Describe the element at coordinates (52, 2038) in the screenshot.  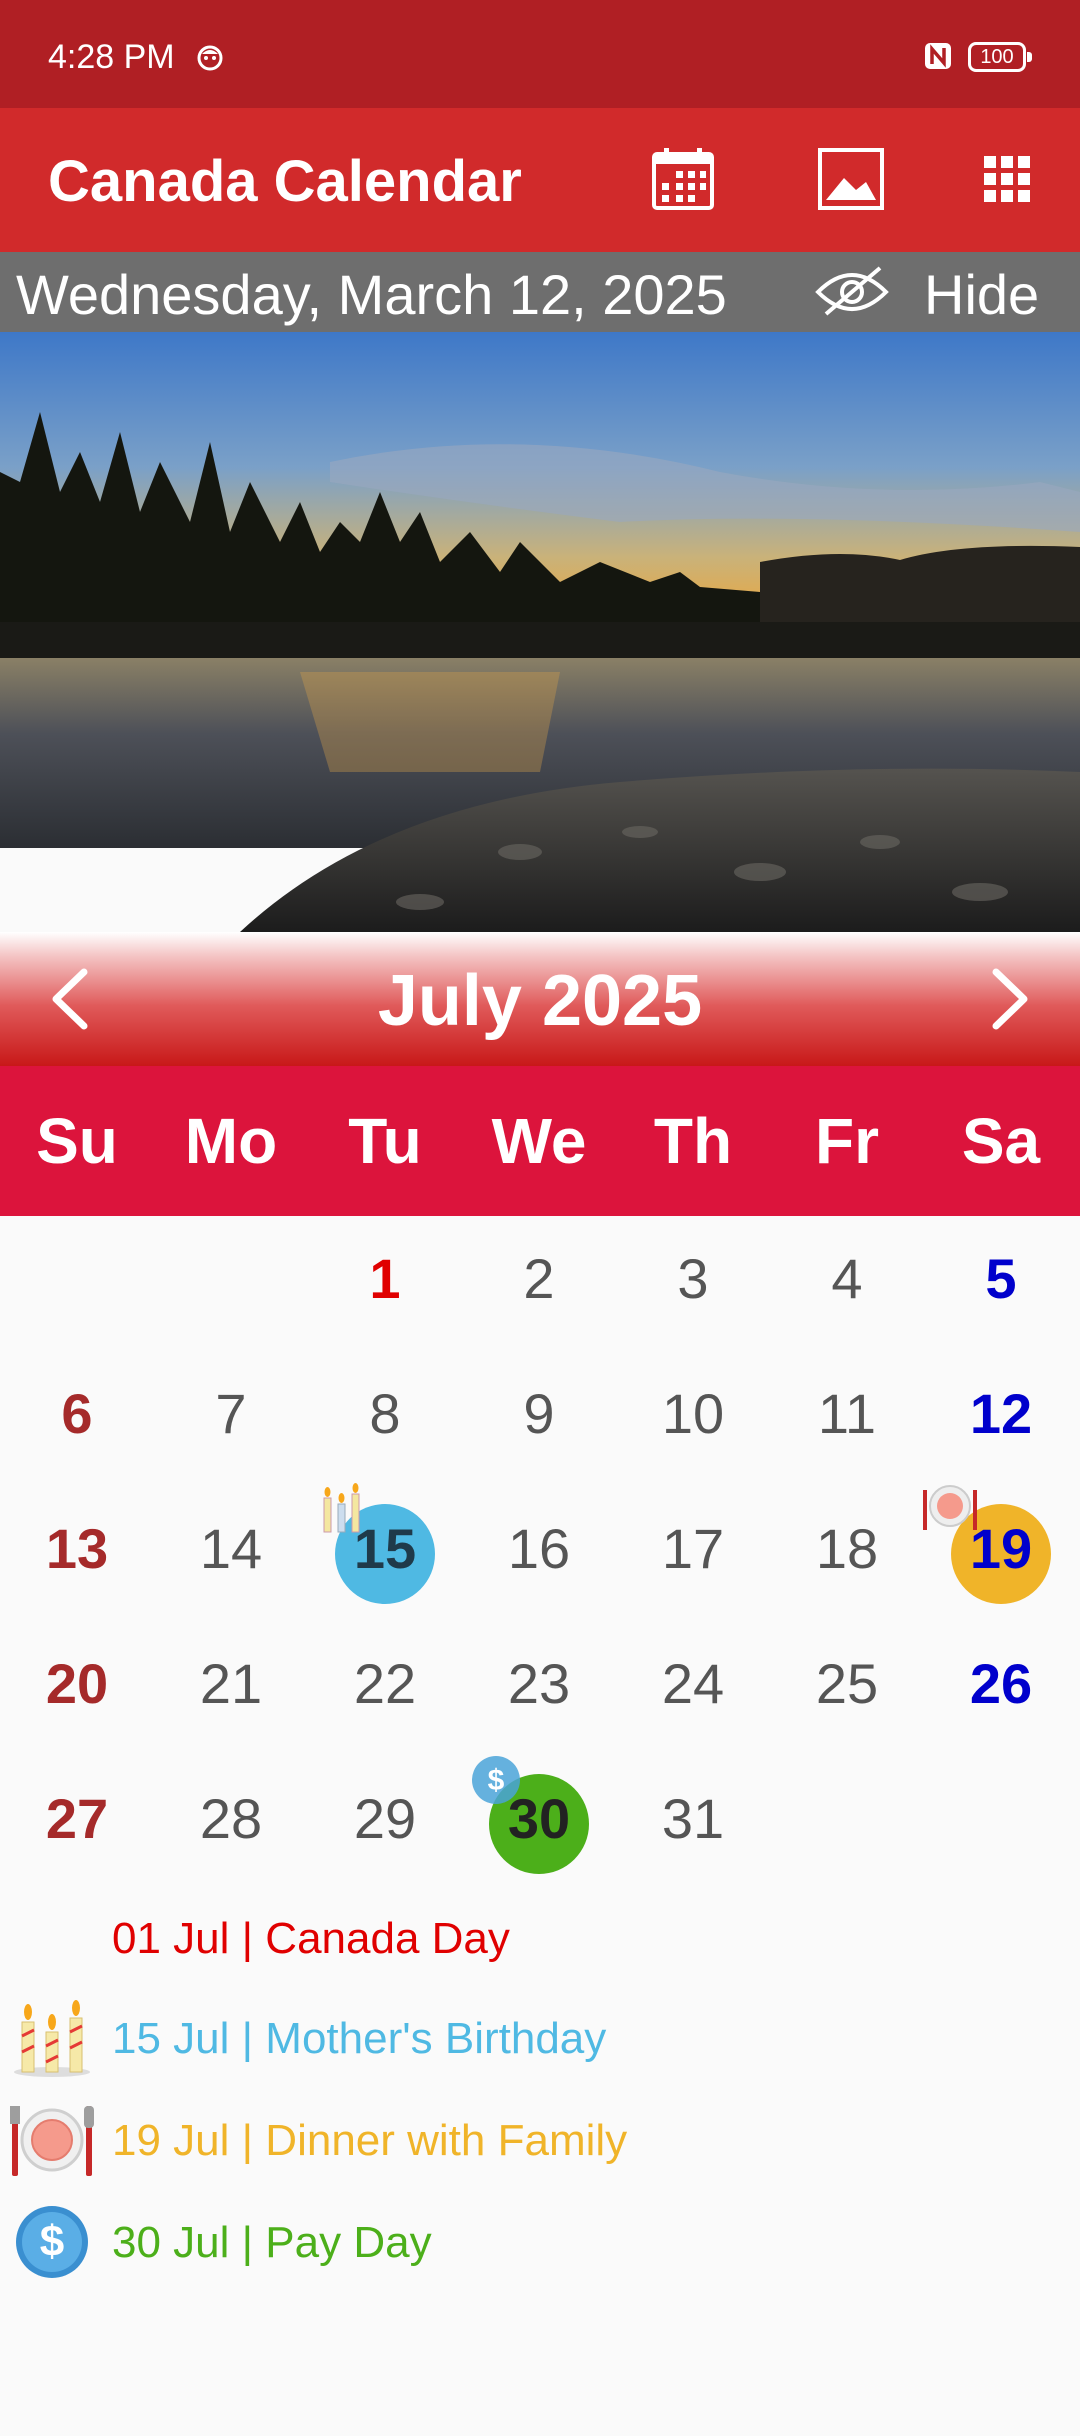
I see `birthday-candles-icon` at that location.